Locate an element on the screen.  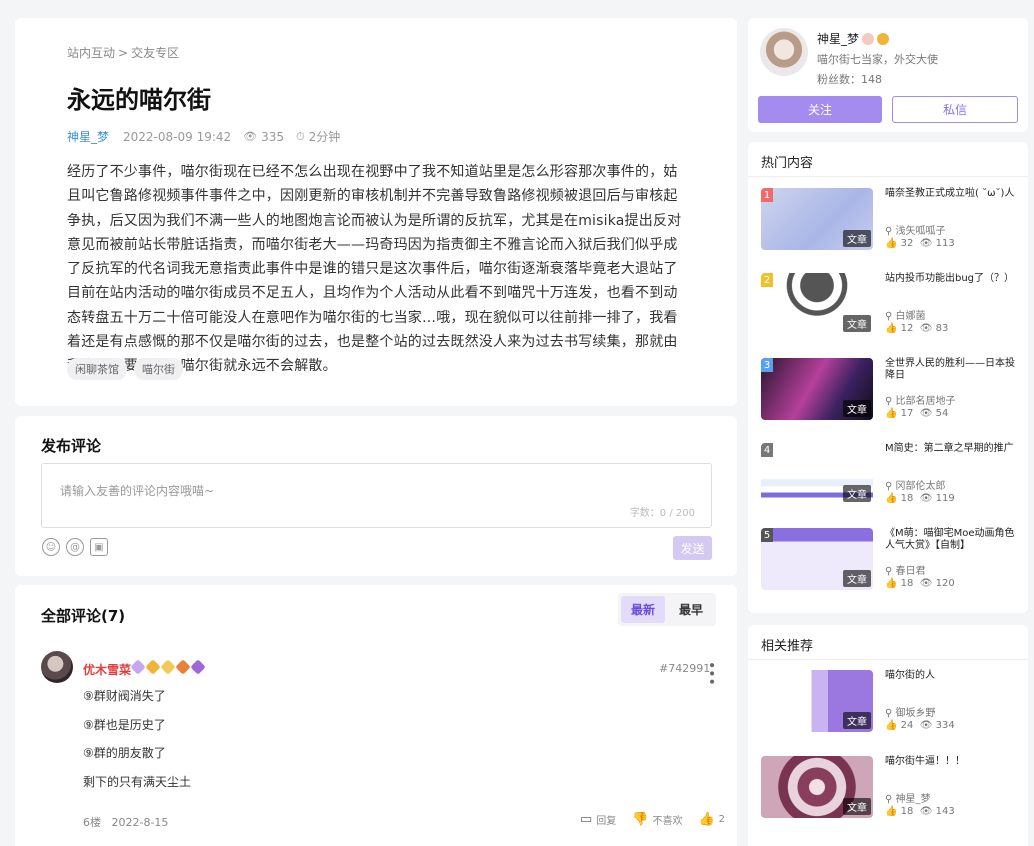
item-likes: 24 is located at coordinates (907, 725).